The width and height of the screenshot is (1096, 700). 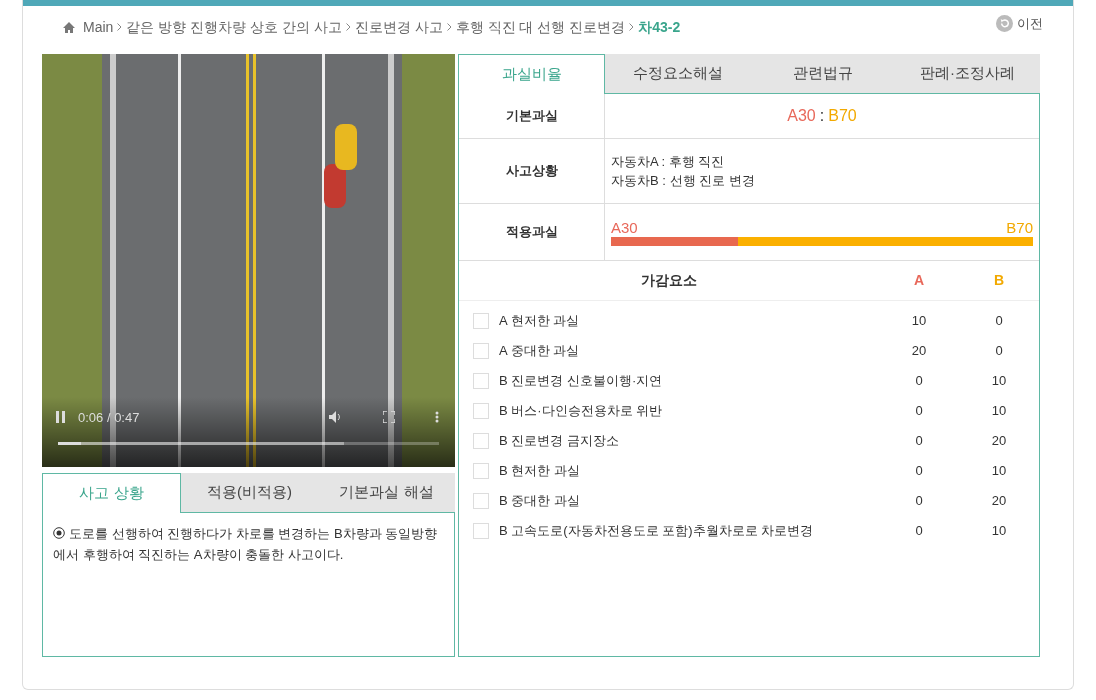 What do you see at coordinates (540, 27) in the screenshot?
I see `breadcrumb-link: 후행 직진 대 선행 진로변경` at bounding box center [540, 27].